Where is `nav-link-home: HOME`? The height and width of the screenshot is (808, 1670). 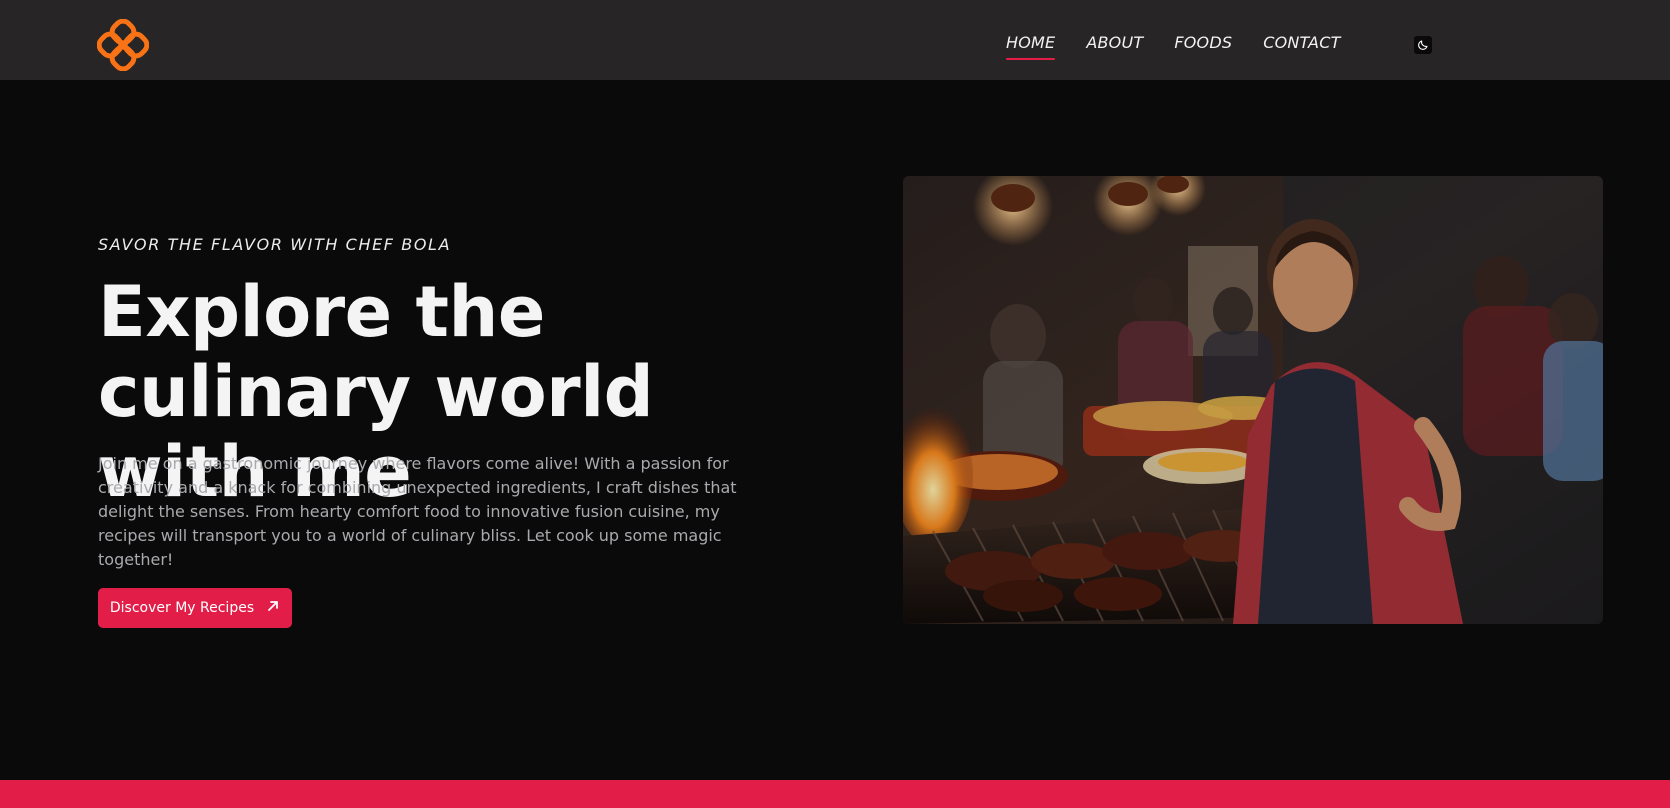 nav-link-home: HOME is located at coordinates (1031, 46).